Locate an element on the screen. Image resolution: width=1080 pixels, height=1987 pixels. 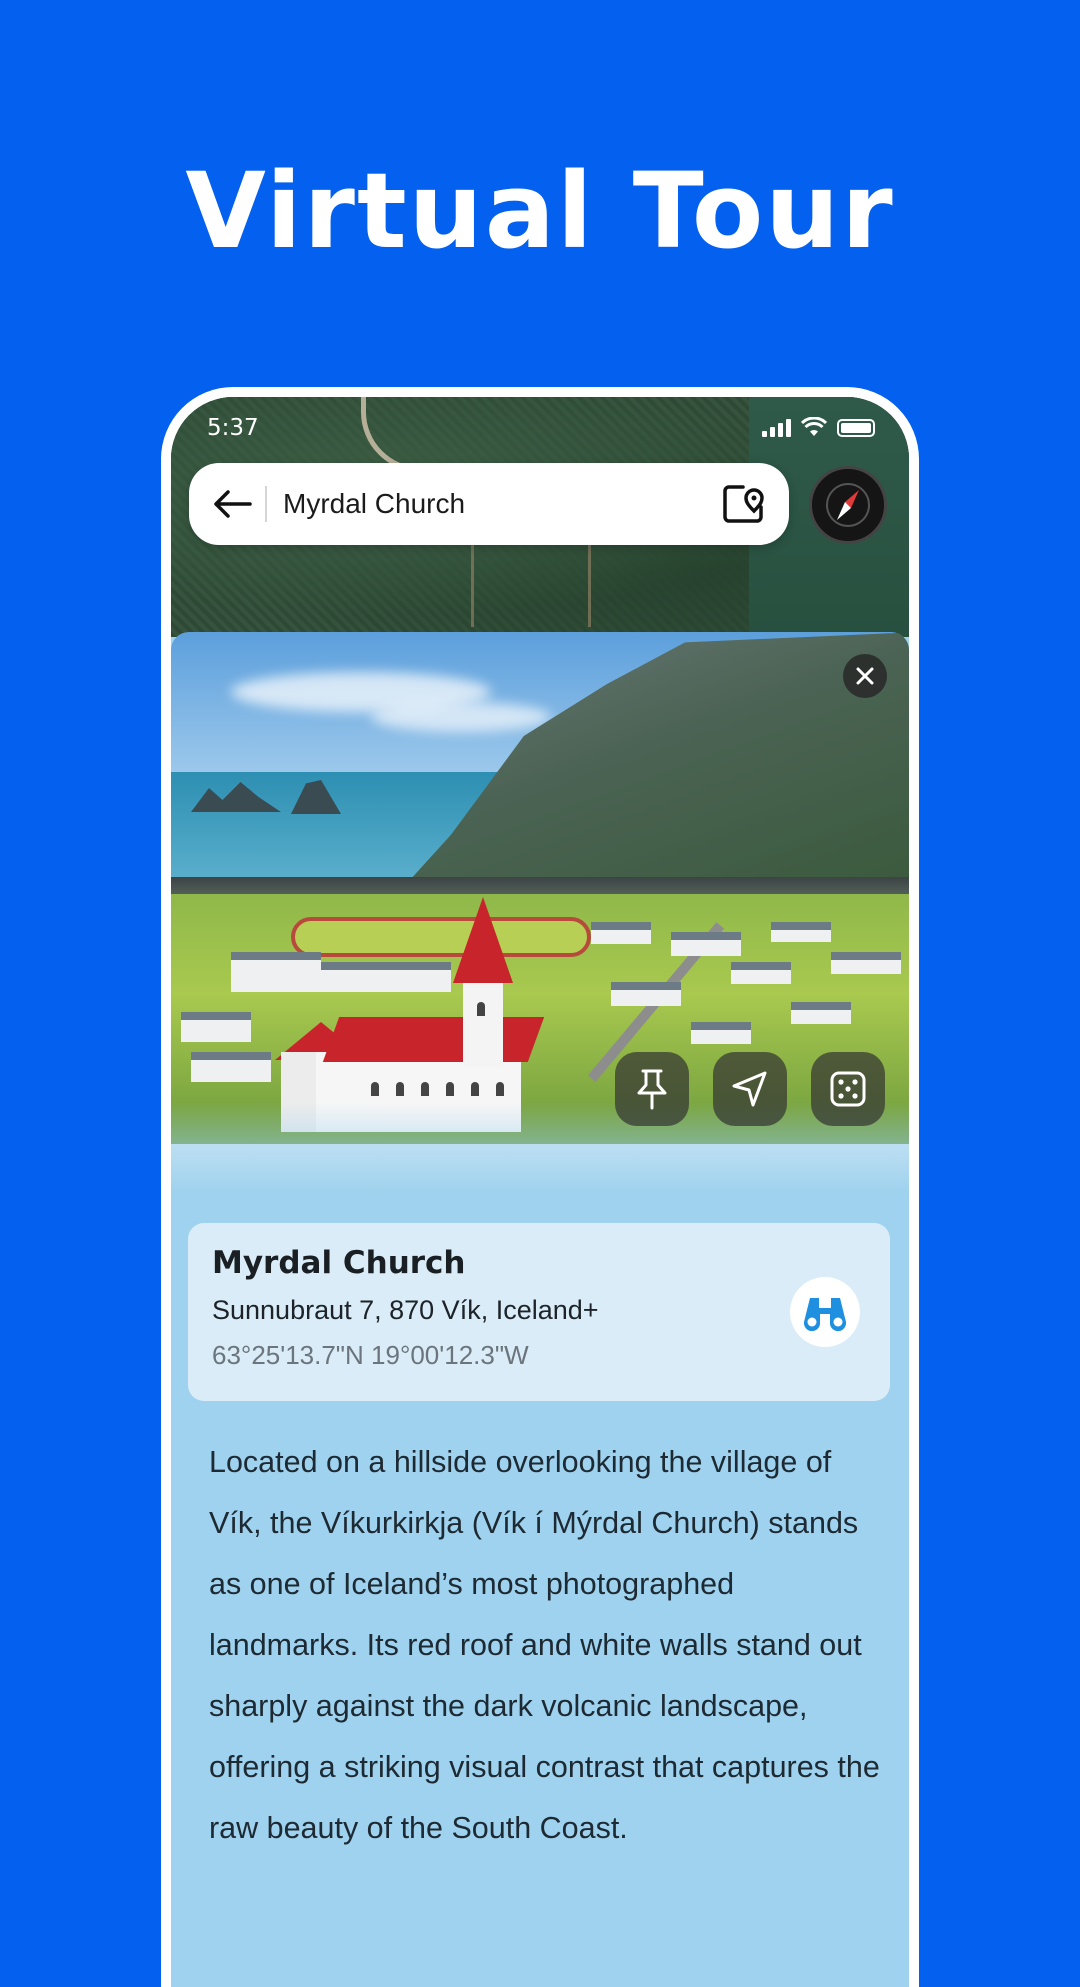
close-icon is located at coordinates (865, 676).